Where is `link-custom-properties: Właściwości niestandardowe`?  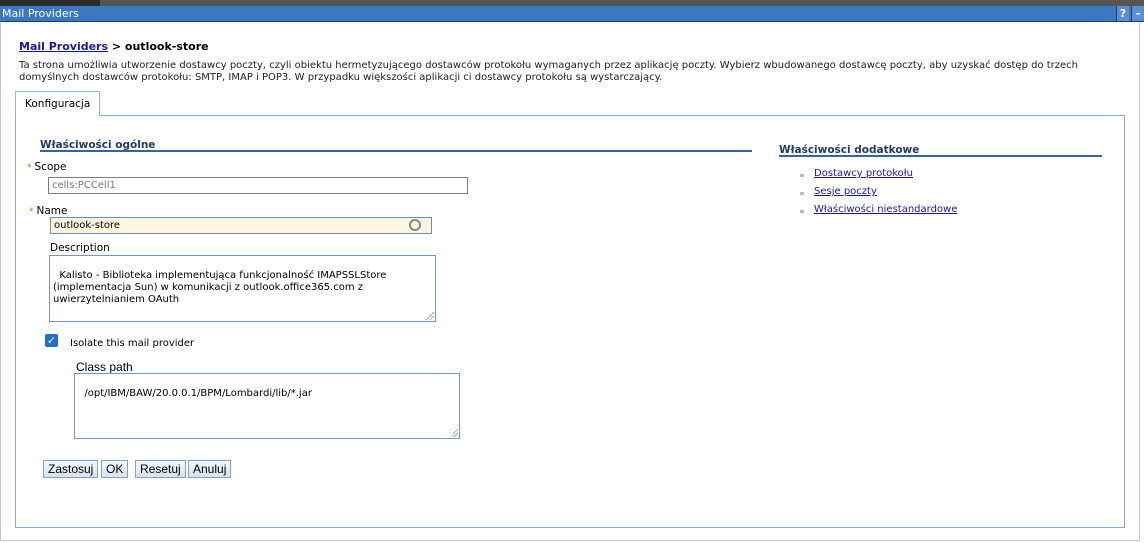
link-custom-properties: Właściwości niestandardowe is located at coordinates (885, 209).